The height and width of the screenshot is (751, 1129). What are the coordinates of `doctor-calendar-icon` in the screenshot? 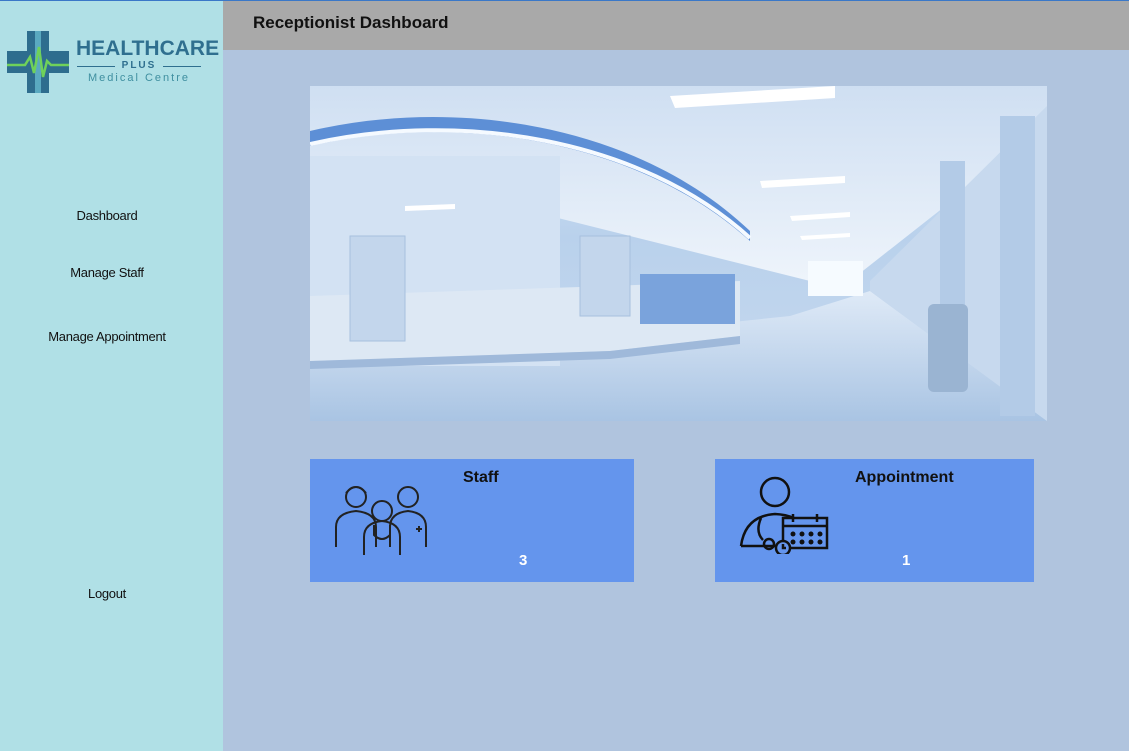 It's located at (784, 515).